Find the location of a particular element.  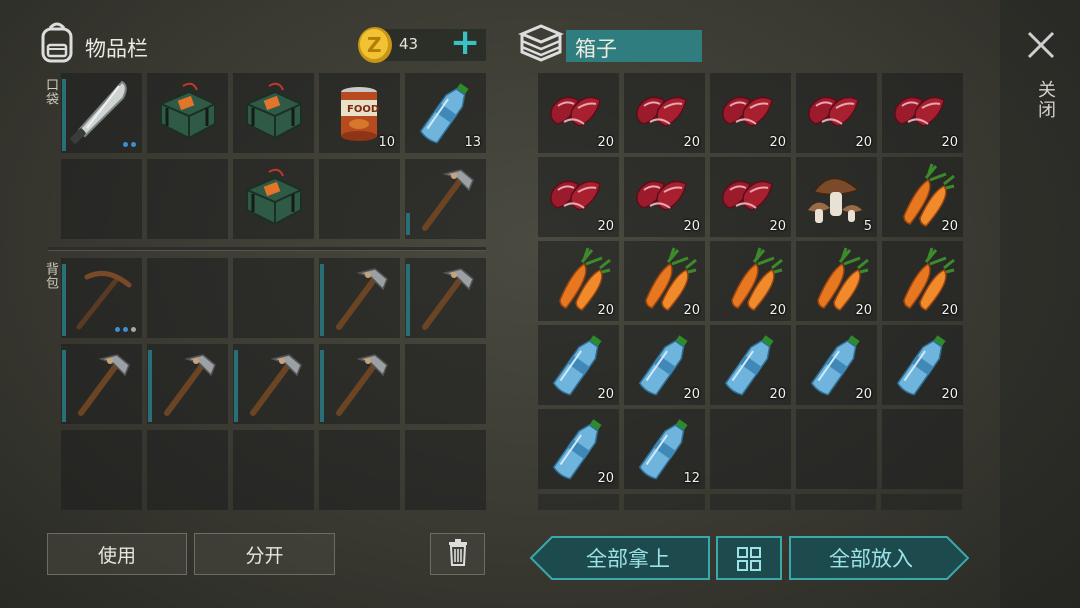

box-grid-overflow is located at coordinates (750, 502).